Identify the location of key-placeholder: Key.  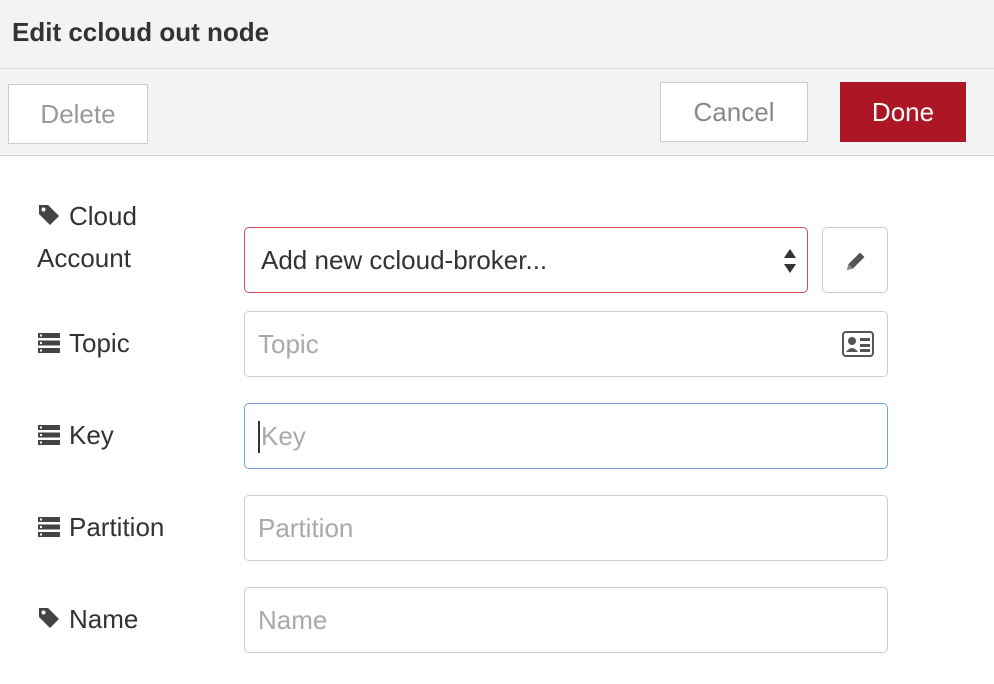
(283, 436).